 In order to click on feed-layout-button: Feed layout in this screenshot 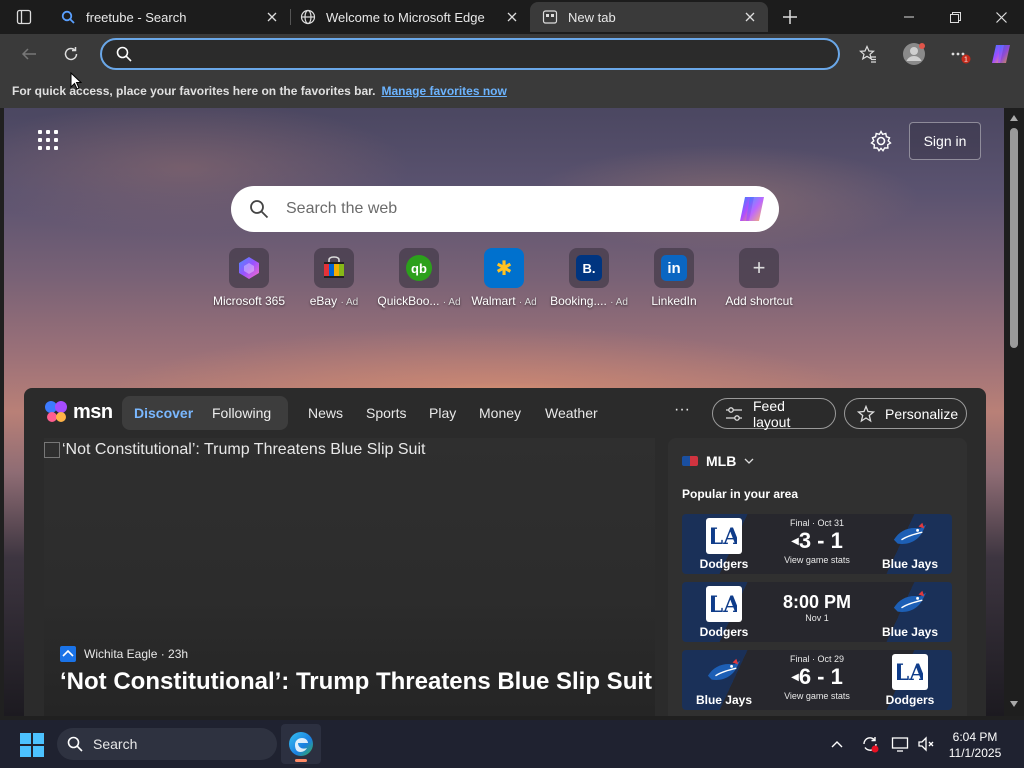, I will do `click(774, 414)`.